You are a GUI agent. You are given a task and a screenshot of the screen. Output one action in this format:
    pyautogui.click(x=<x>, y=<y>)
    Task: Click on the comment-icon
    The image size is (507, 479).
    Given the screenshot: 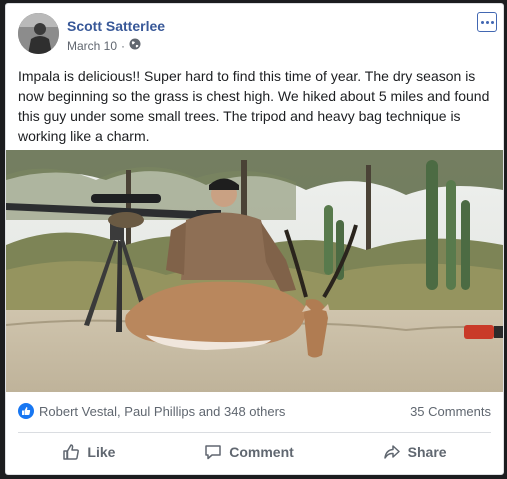 What is the action you would take?
    pyautogui.click(x=213, y=452)
    